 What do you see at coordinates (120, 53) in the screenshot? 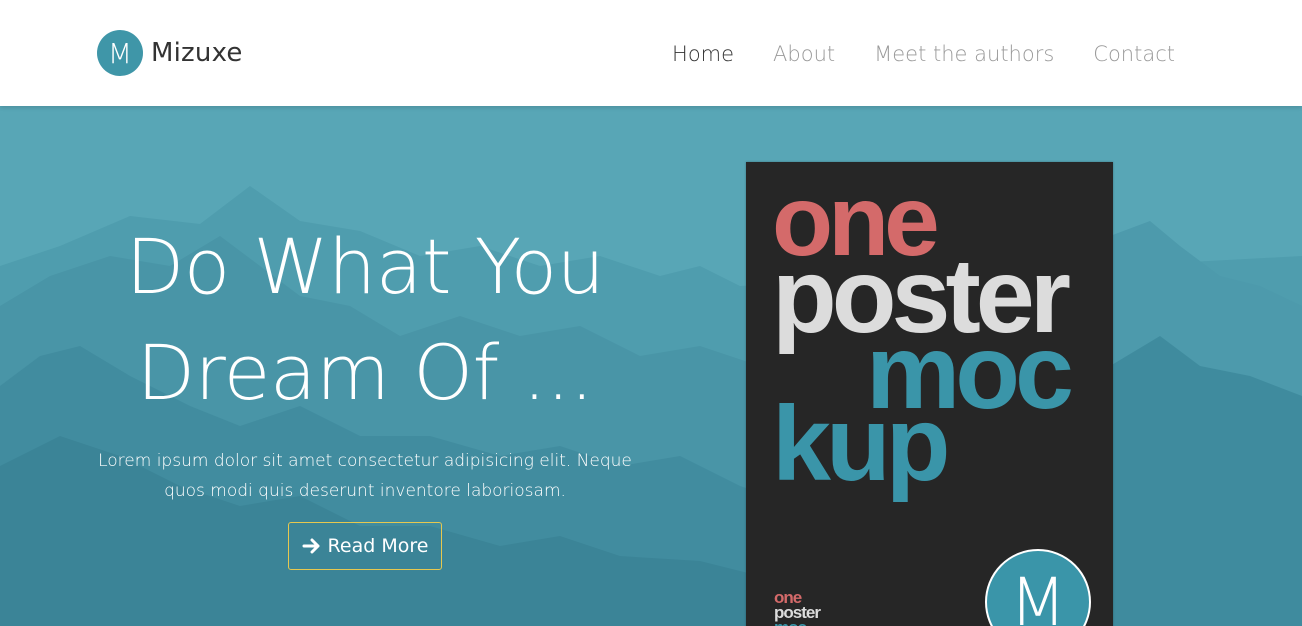
I see `brand-logo-icon: M` at bounding box center [120, 53].